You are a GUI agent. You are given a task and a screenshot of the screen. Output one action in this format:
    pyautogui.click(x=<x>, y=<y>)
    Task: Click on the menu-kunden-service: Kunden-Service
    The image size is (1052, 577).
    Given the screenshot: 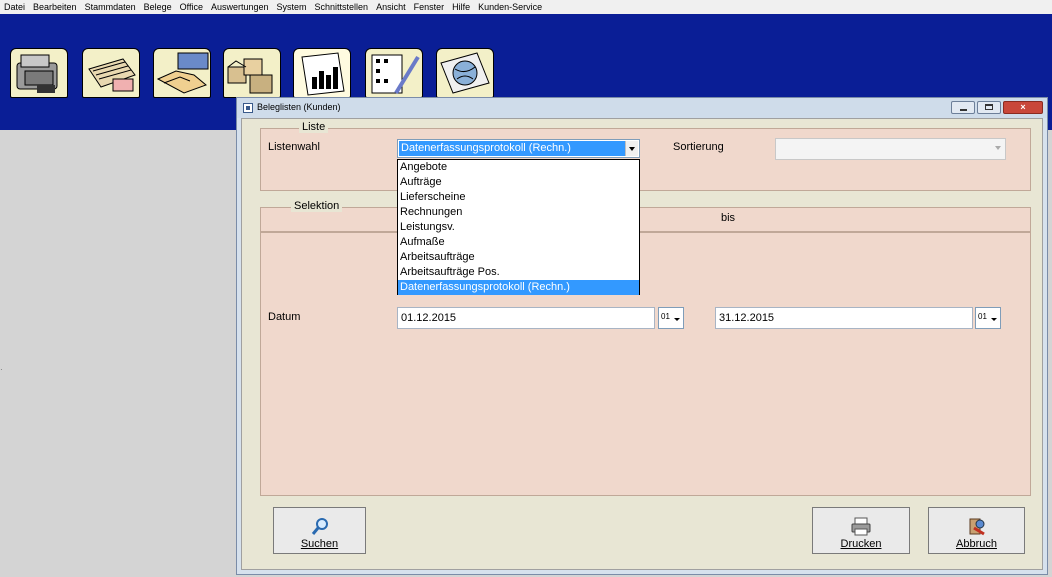 What is the action you would take?
    pyautogui.click(x=510, y=7)
    